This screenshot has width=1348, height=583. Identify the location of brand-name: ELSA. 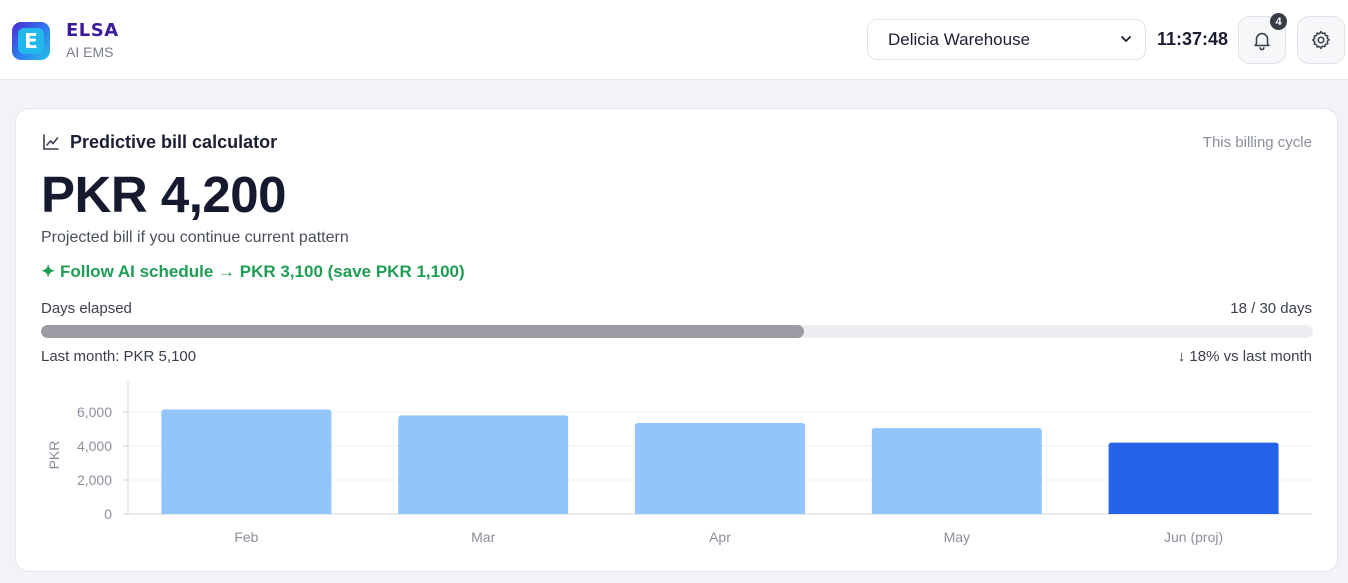
(92, 30).